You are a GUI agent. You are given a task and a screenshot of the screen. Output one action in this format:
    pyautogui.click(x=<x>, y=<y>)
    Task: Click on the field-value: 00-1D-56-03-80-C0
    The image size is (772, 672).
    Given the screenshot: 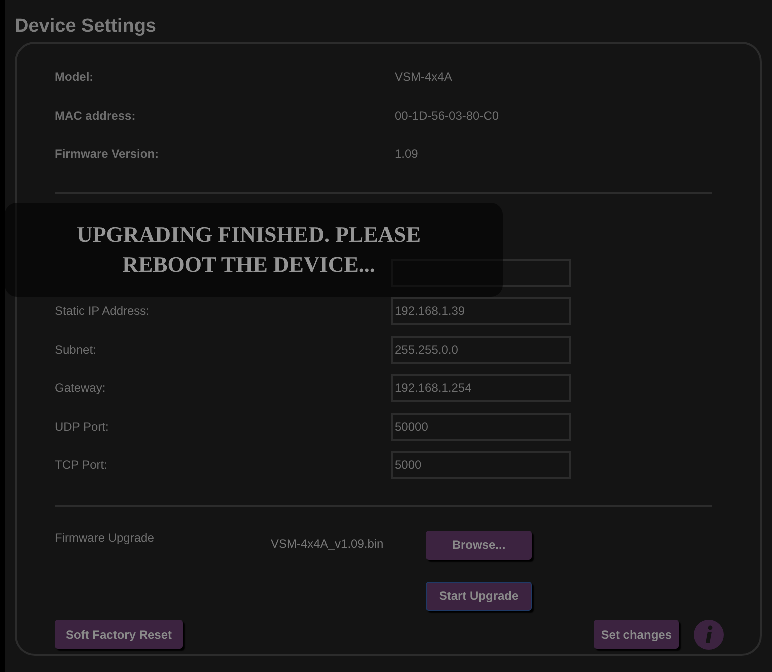 What is the action you would take?
    pyautogui.click(x=447, y=115)
    